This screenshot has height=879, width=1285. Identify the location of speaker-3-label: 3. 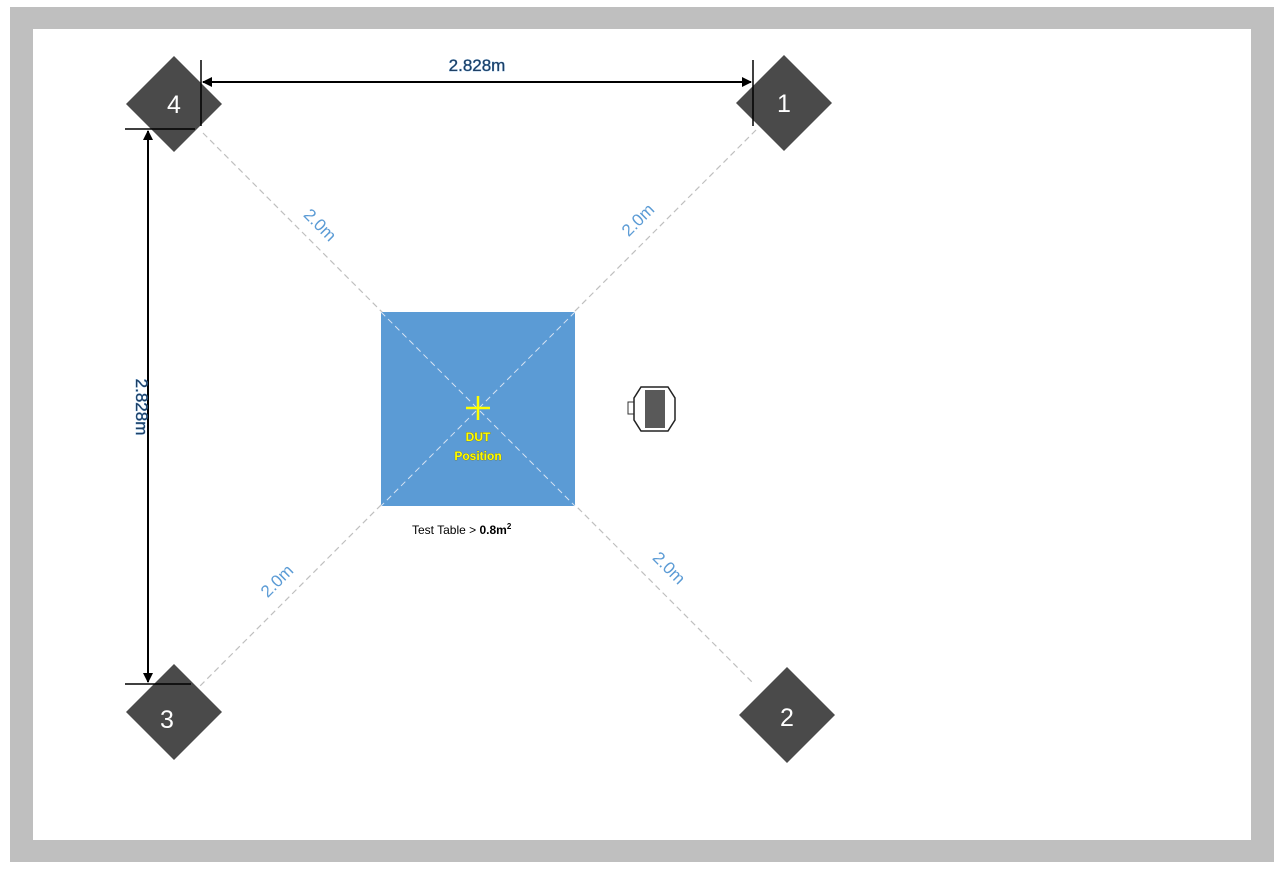
(167, 720).